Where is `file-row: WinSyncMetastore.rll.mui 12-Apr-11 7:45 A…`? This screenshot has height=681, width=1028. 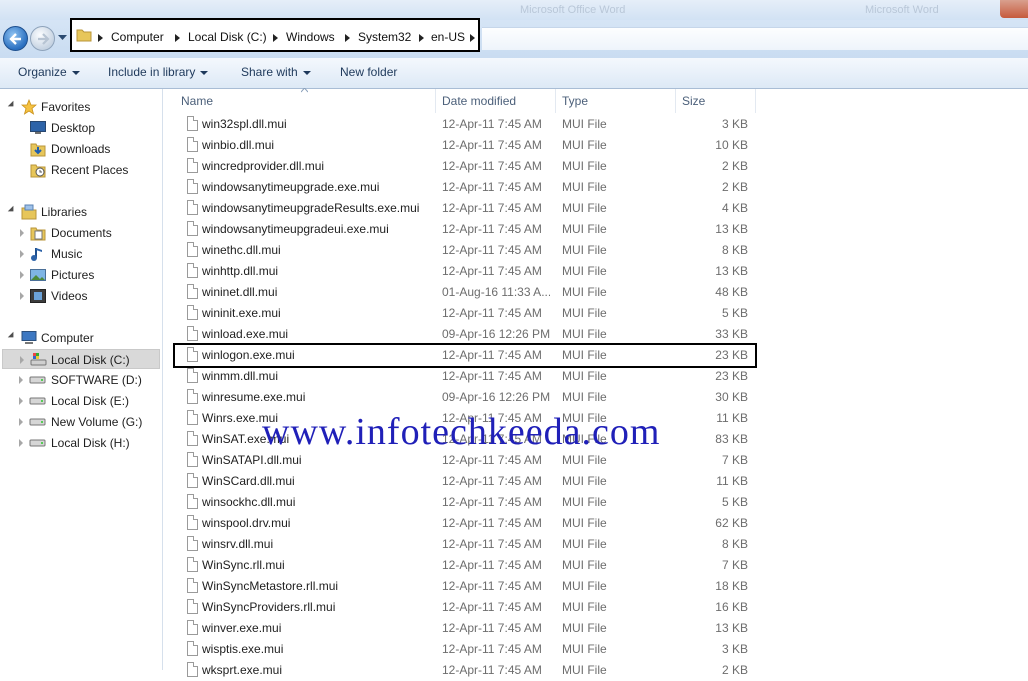 file-row: WinSyncMetastore.rll.mui 12-Apr-11 7:45 A… is located at coordinates (465, 586).